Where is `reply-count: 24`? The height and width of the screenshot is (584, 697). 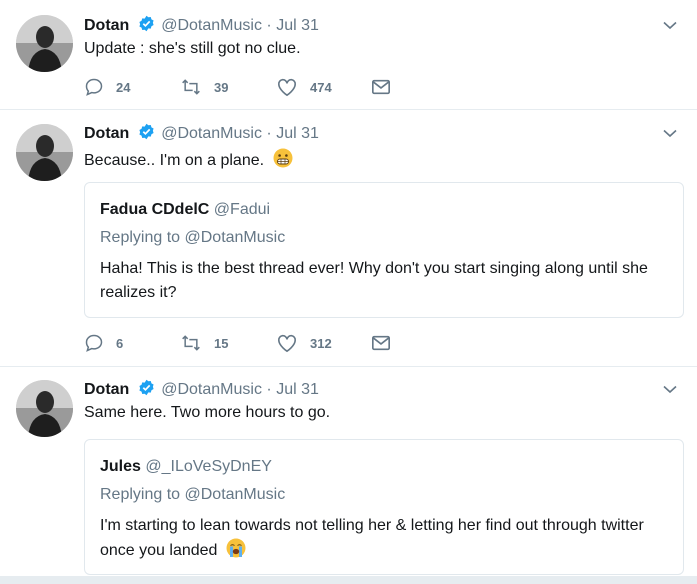 reply-count: 24 is located at coordinates (123, 87).